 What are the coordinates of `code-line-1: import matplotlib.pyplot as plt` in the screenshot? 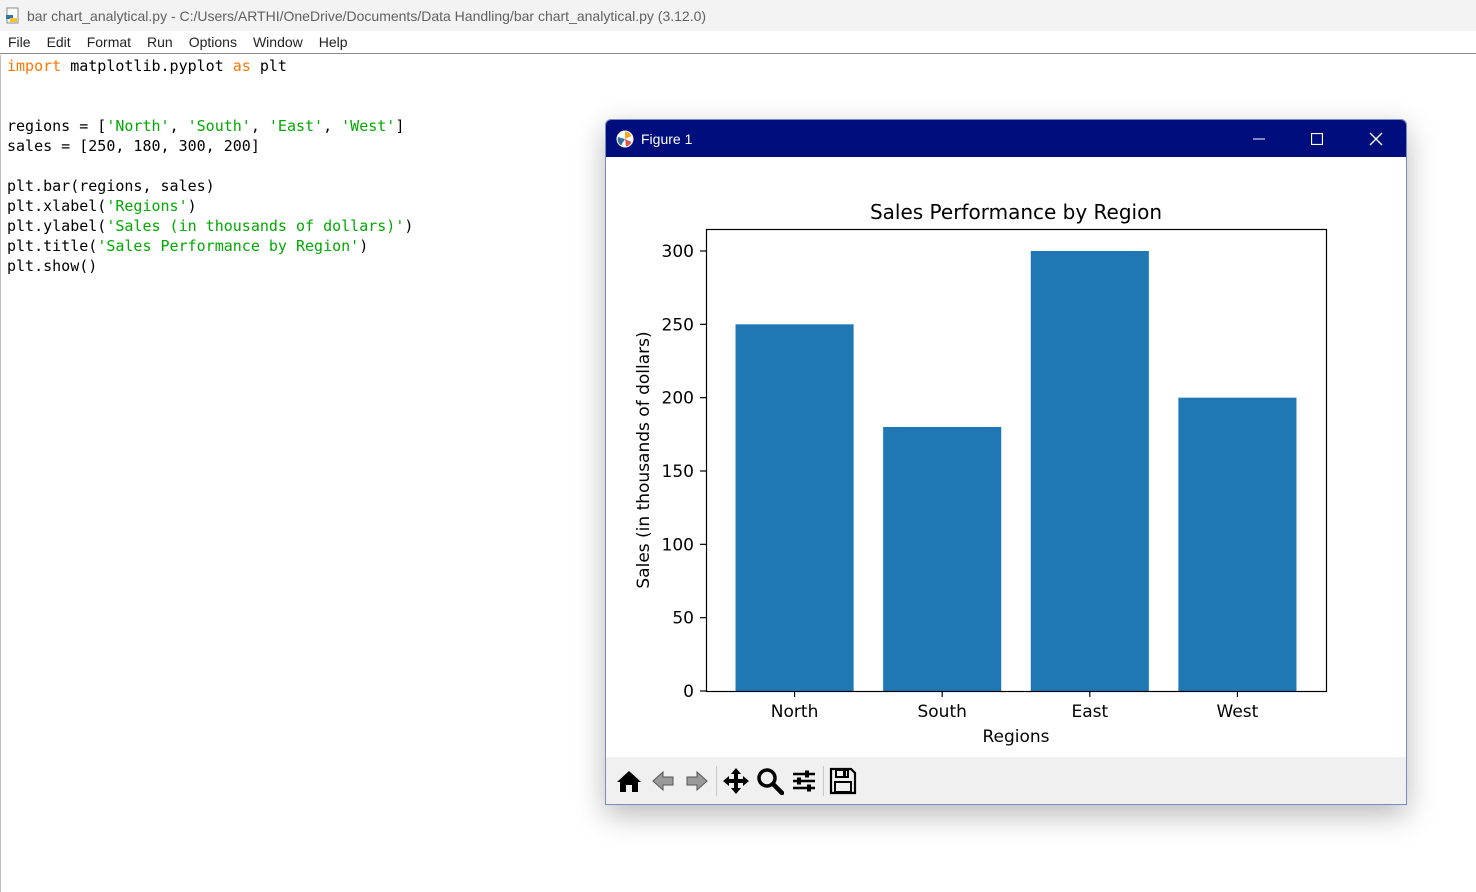 It's located at (147, 66).